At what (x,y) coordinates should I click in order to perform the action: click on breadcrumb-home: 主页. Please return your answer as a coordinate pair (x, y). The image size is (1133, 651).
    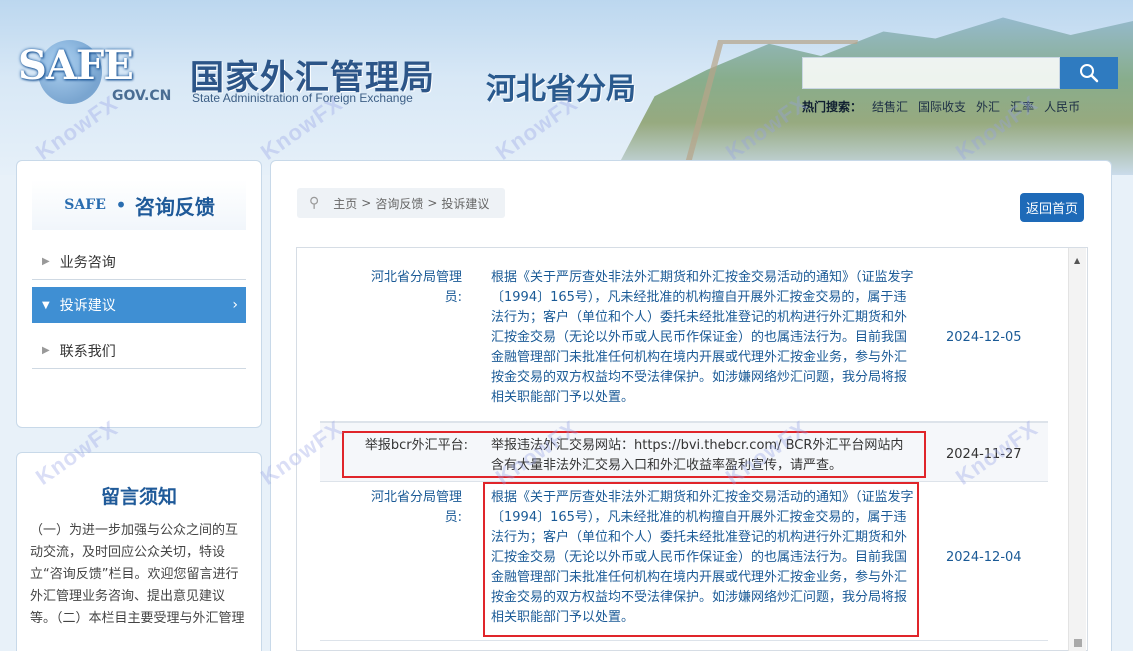
    Looking at the image, I should click on (345, 203).